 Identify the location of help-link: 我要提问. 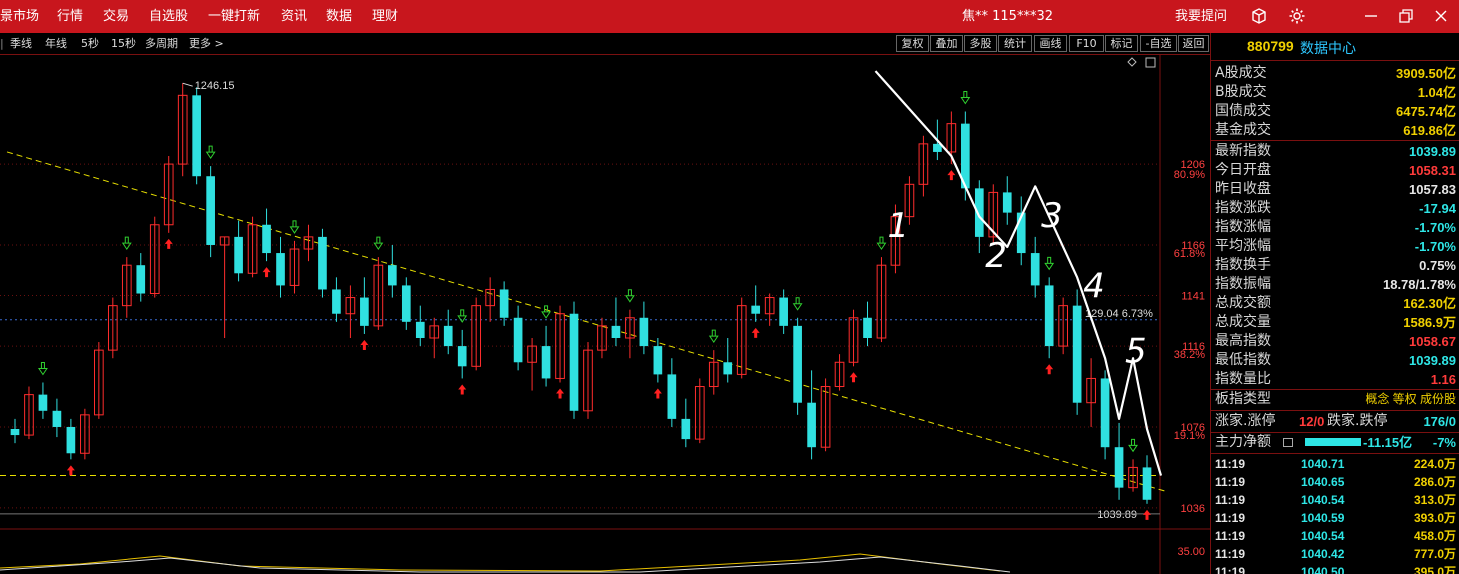
(1201, 16).